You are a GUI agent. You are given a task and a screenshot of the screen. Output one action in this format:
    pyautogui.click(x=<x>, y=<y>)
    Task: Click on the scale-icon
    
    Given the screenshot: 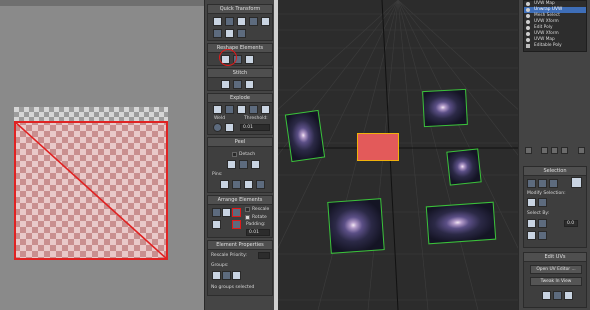 What is the action you would take?
    pyautogui.click(x=229, y=33)
    